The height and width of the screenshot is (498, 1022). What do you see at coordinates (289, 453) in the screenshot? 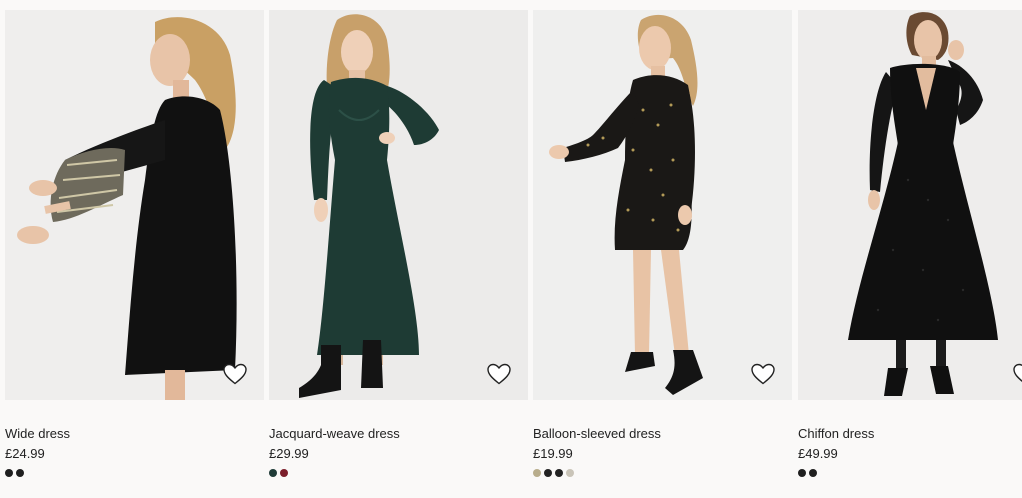
I see `product-price: £29.99` at bounding box center [289, 453].